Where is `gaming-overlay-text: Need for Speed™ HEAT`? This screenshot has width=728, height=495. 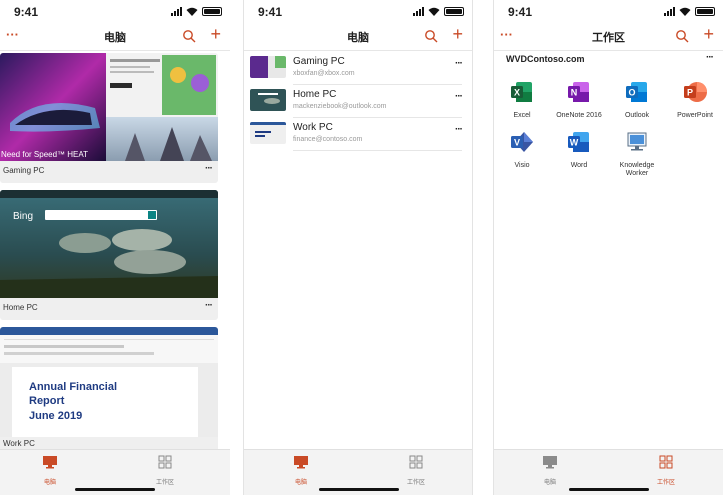
gaming-overlay-text: Need for Speed™ HEAT is located at coordinates (44, 154).